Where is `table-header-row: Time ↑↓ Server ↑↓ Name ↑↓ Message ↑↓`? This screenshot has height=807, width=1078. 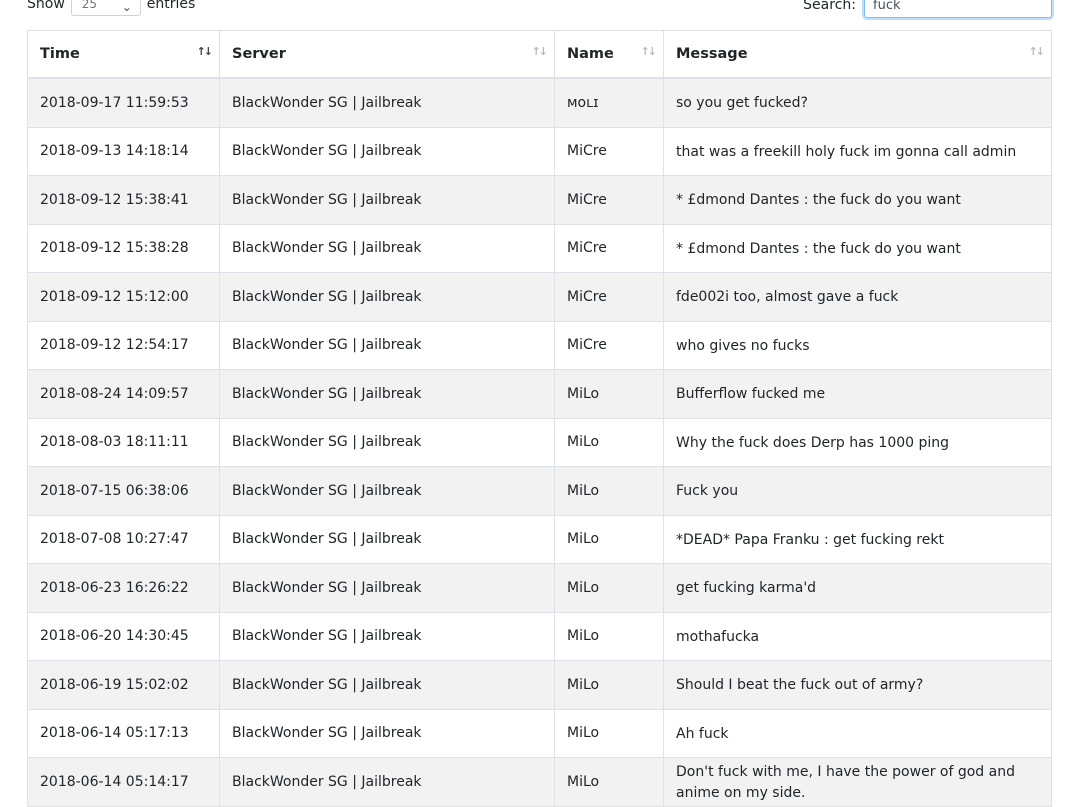
table-header-row: Time ↑↓ Server ↑↓ Name ↑↓ Message ↑↓ is located at coordinates (539, 54).